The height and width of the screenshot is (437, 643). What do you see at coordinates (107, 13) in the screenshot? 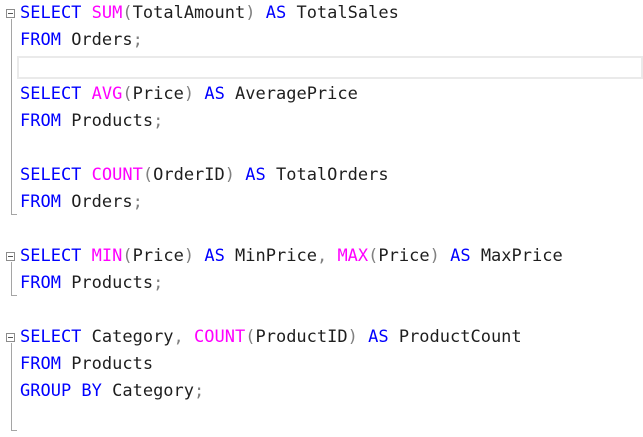
I see `code-token-fn: SUM` at bounding box center [107, 13].